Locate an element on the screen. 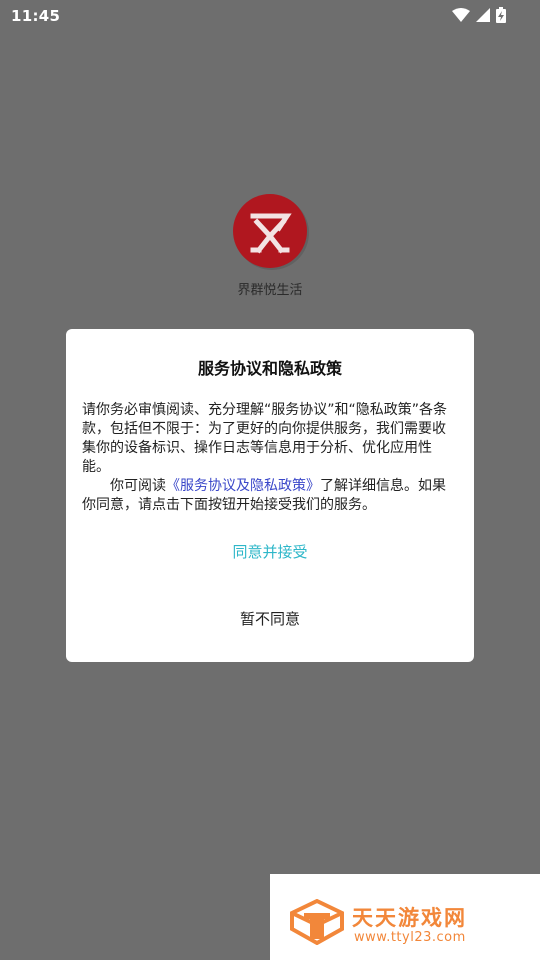 The width and height of the screenshot is (540, 960). battery-charging-icon is located at coordinates (501, 15).